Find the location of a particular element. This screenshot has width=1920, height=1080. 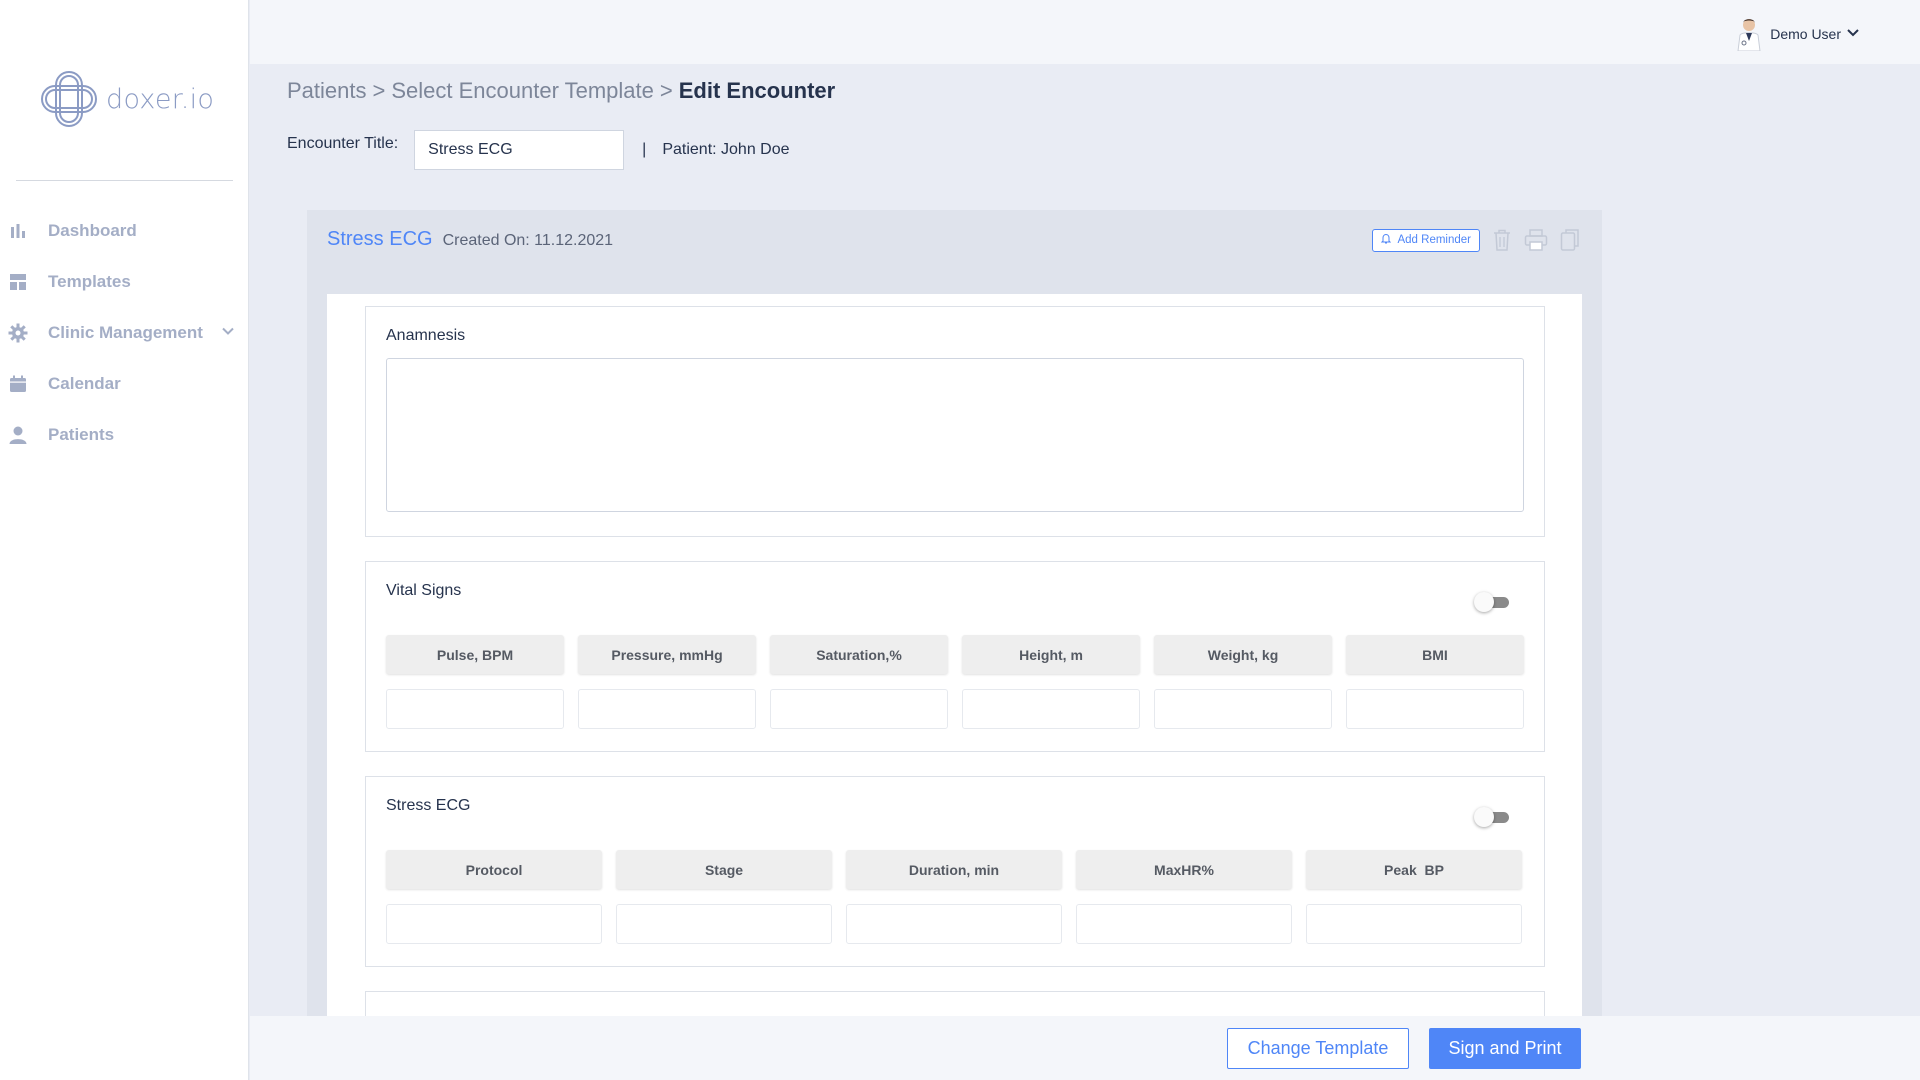

stage-input is located at coordinates (724, 924).